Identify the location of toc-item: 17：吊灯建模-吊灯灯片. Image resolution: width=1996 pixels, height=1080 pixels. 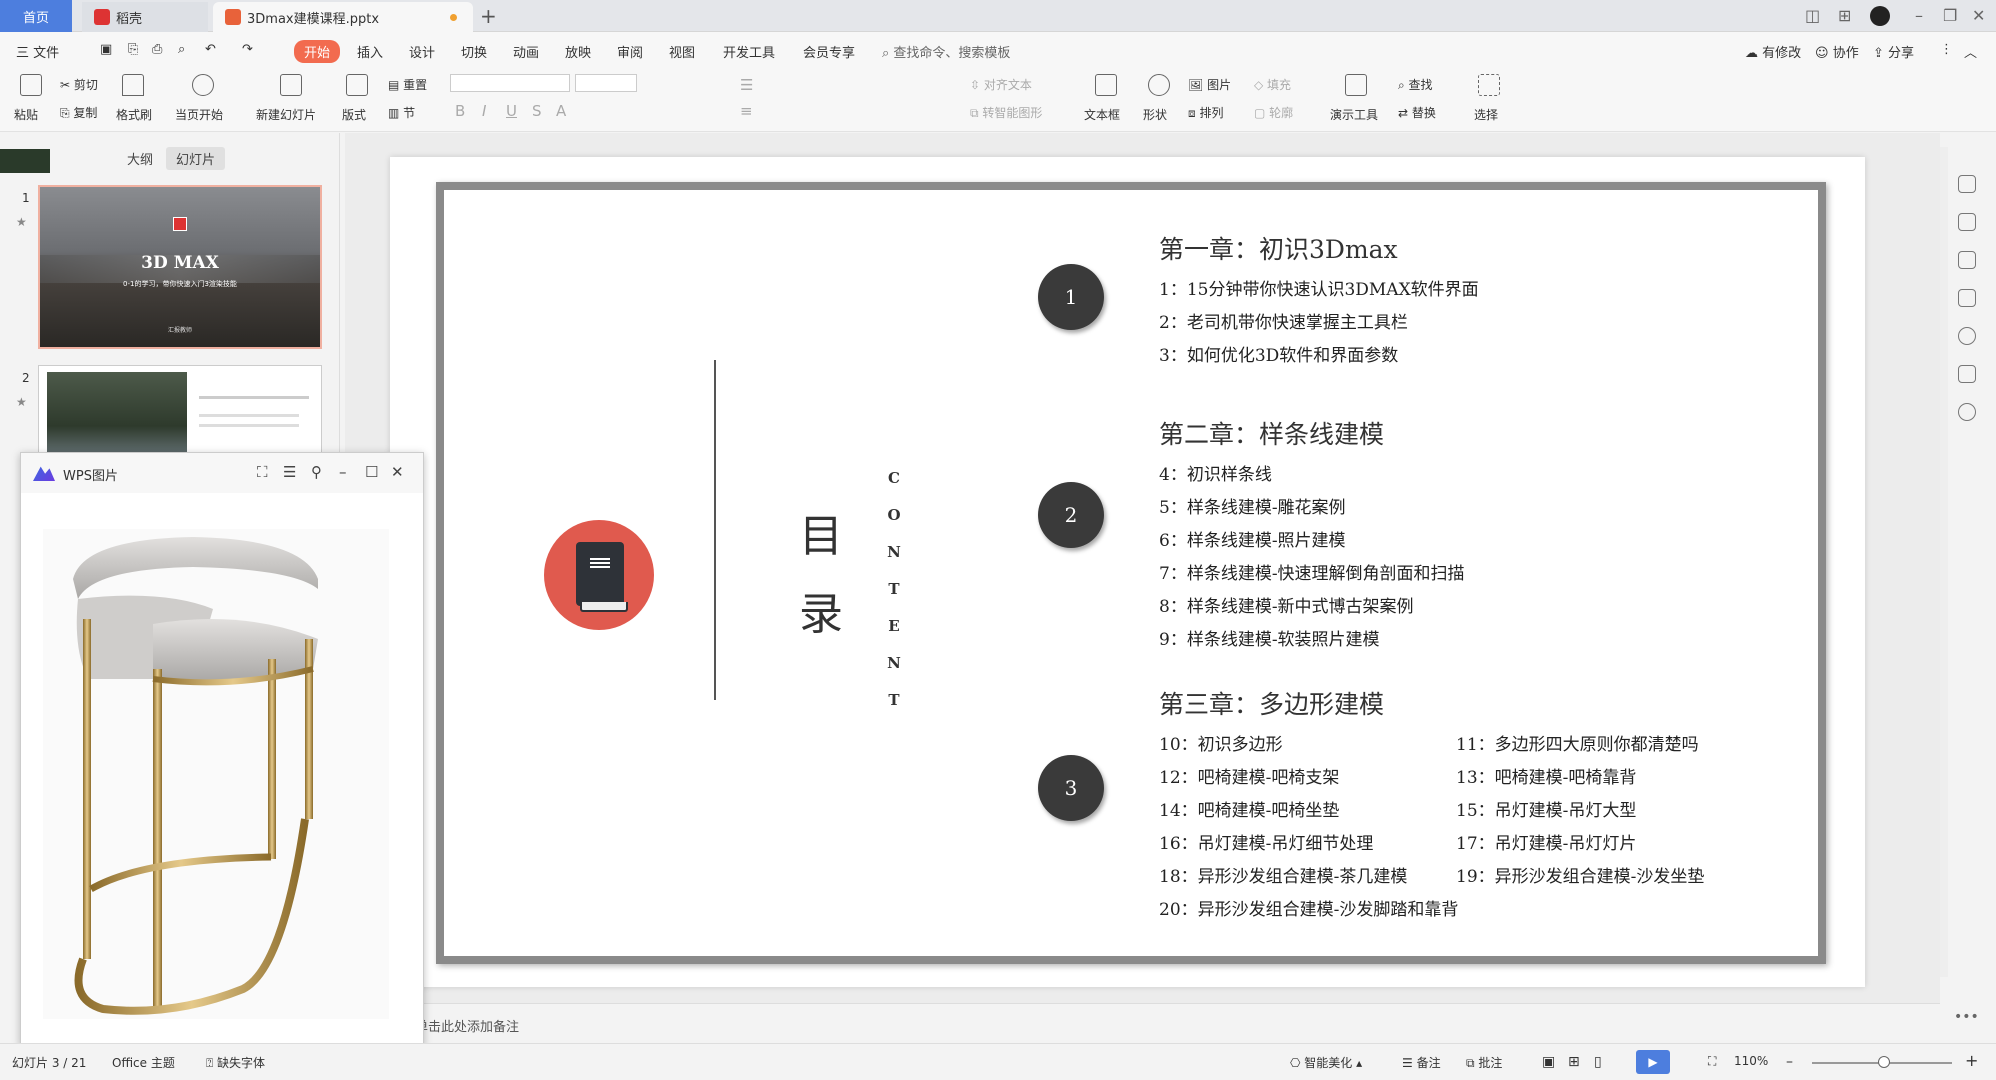
(1546, 841).